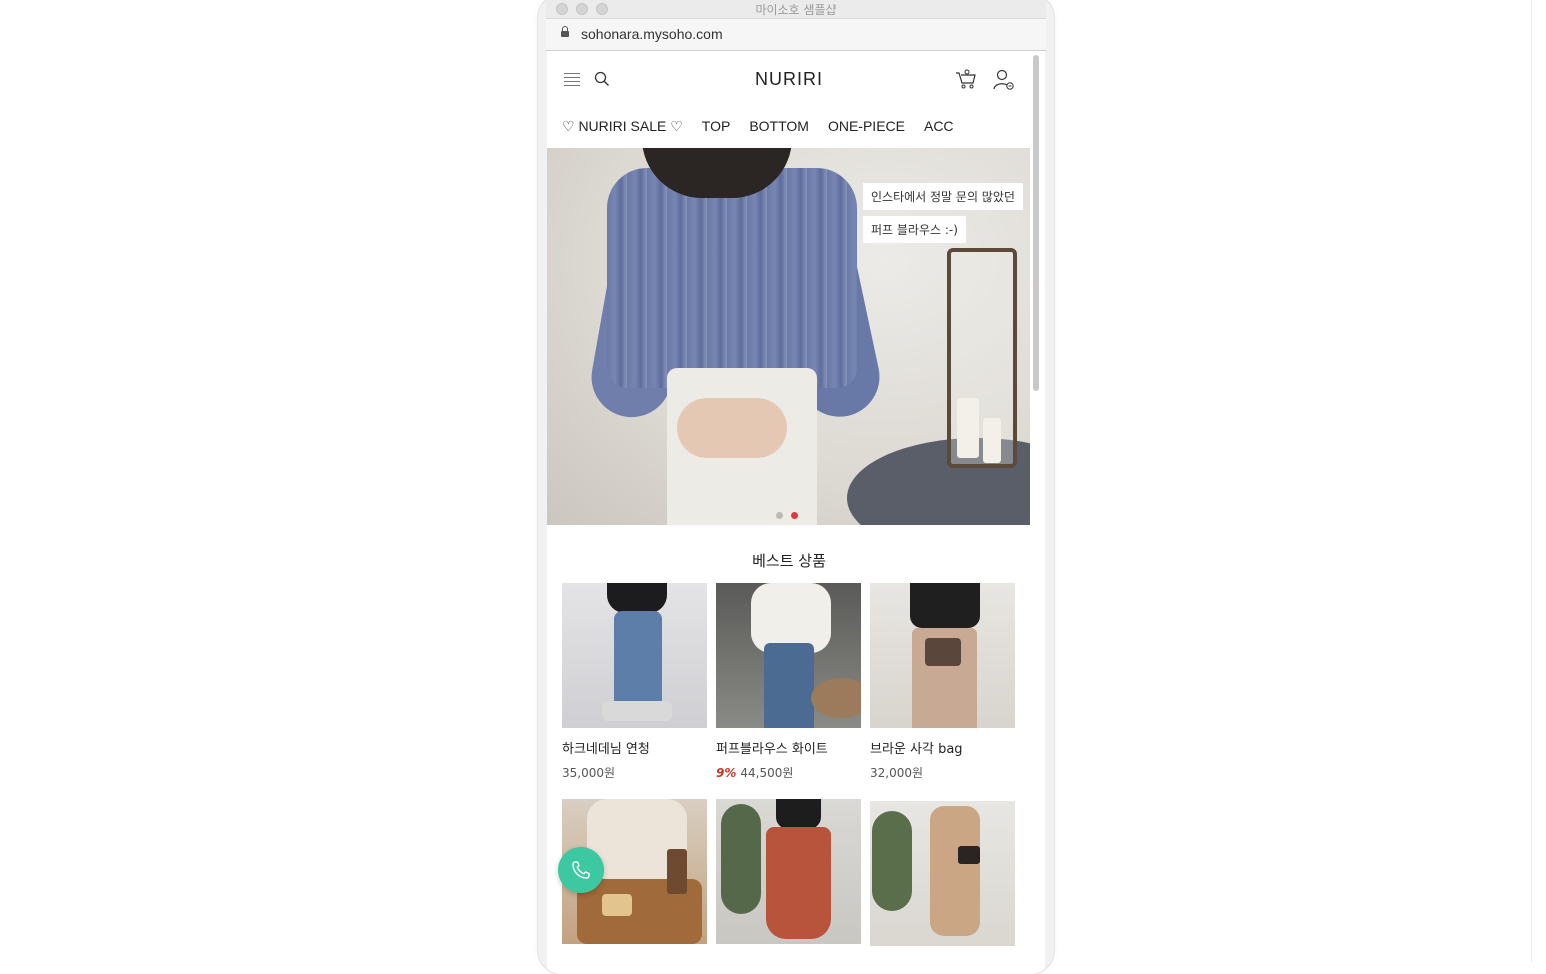 The width and height of the screenshot is (1546, 974). What do you see at coordinates (943, 196) in the screenshot?
I see `hero-caption-line1: 인스타에서 정말 문의 많았던` at bounding box center [943, 196].